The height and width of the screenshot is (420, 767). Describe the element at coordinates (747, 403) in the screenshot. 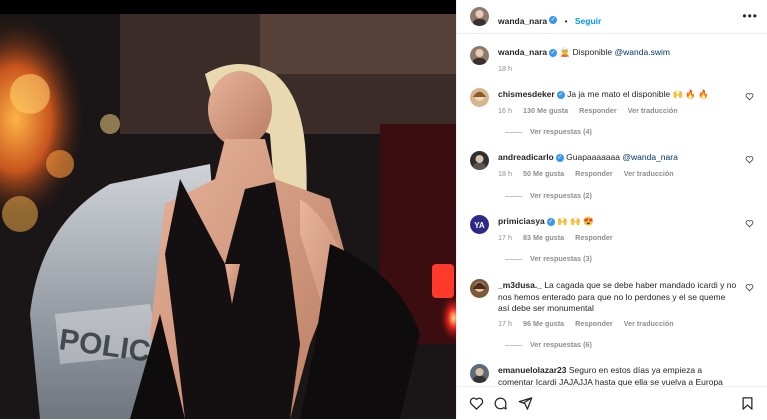

I see `bookmark-icon` at that location.